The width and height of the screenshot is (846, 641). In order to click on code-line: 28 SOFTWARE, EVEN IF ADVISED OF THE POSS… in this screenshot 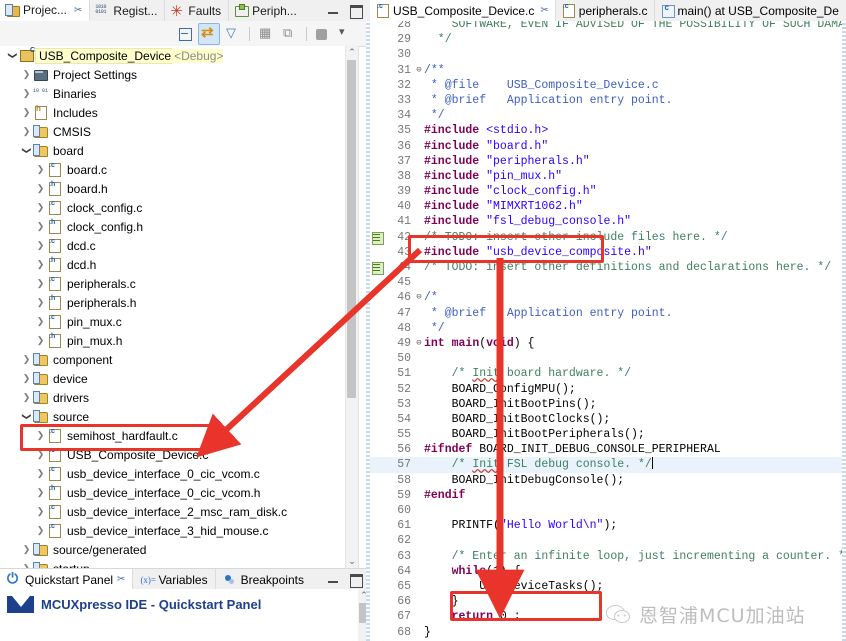, I will do `click(608, 26)`.